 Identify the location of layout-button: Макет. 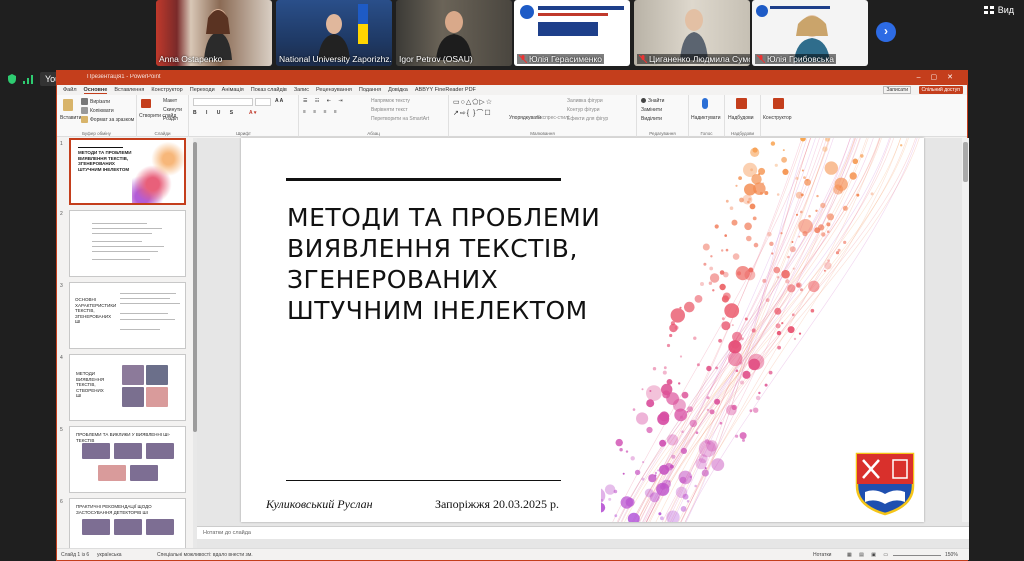
(170, 101).